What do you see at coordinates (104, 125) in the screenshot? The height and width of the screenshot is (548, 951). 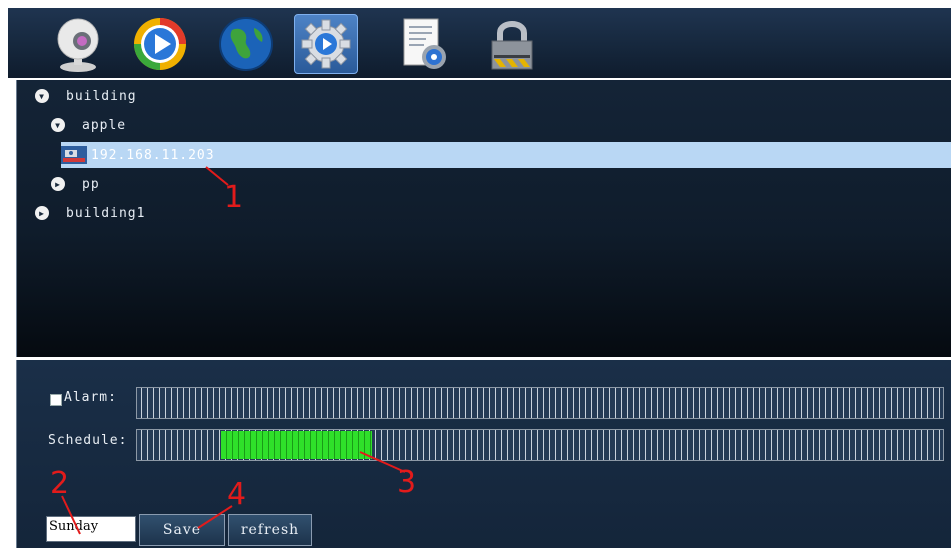 I see `tree-node-label: apple` at bounding box center [104, 125].